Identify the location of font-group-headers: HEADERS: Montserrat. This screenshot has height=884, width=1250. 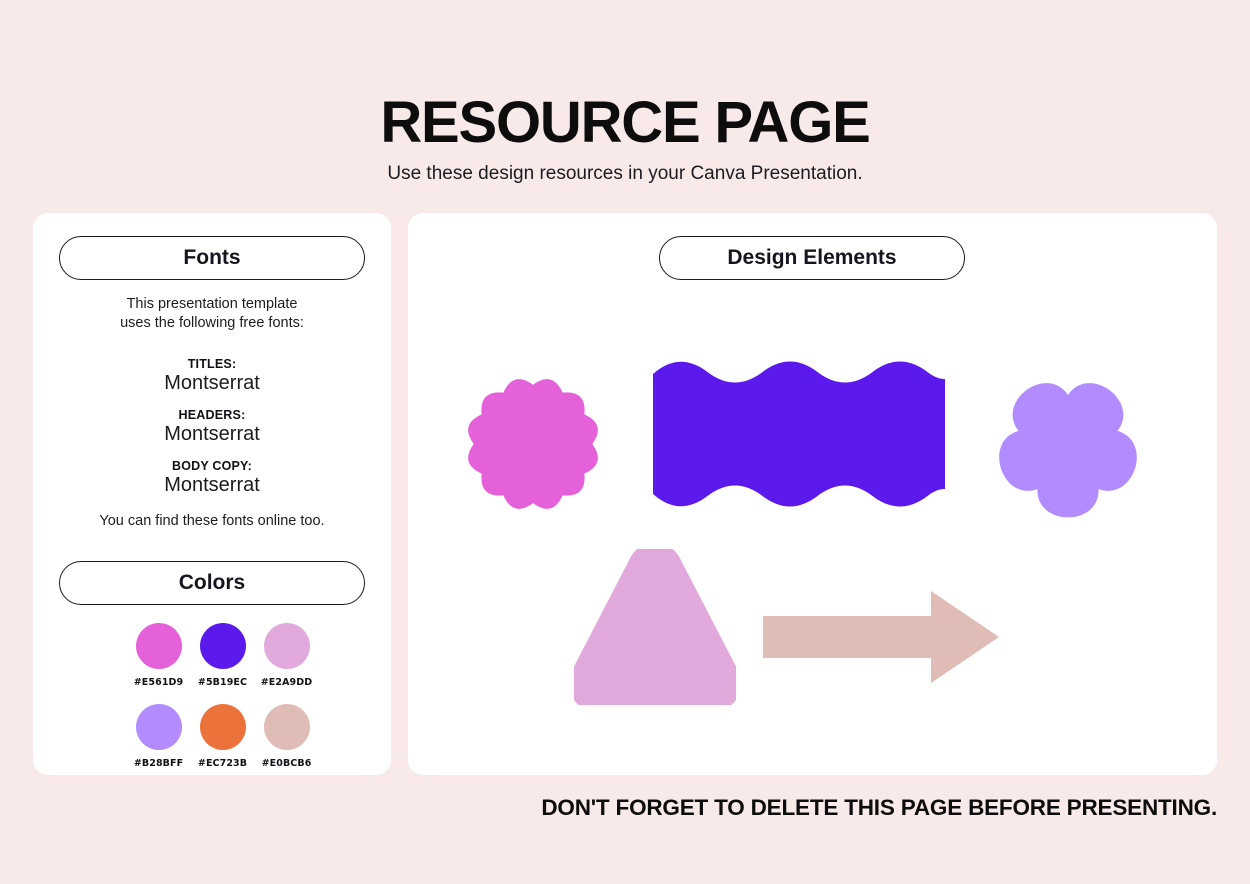
(212, 427).